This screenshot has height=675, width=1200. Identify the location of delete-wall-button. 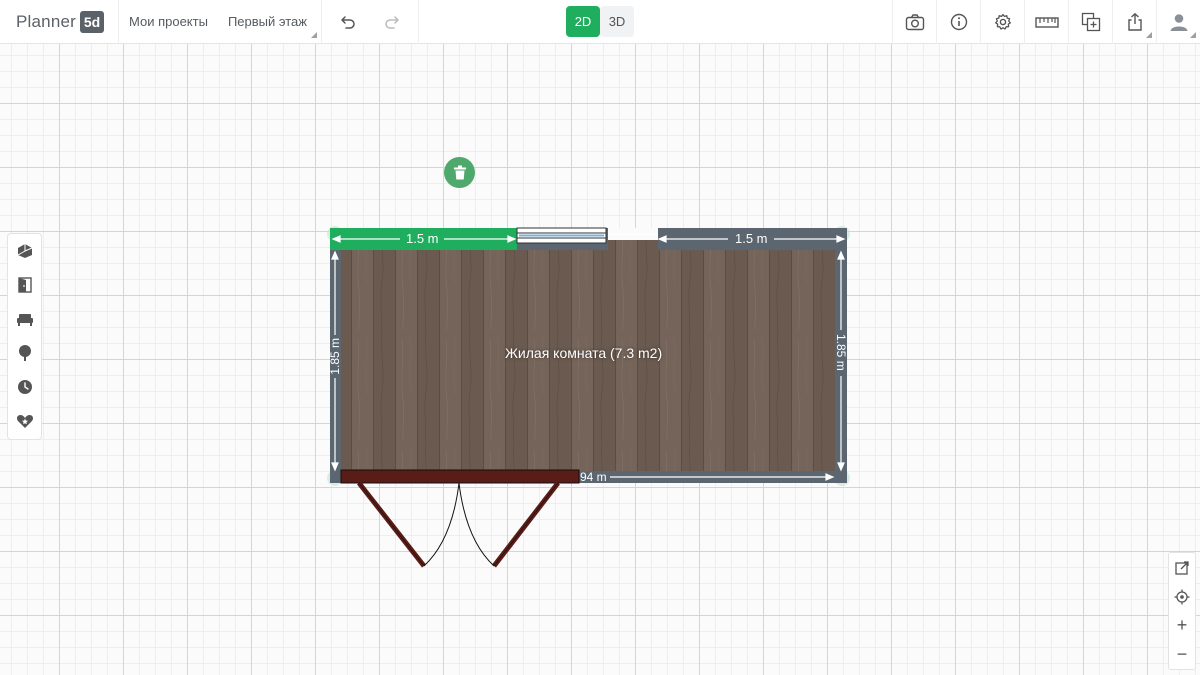
(459, 172).